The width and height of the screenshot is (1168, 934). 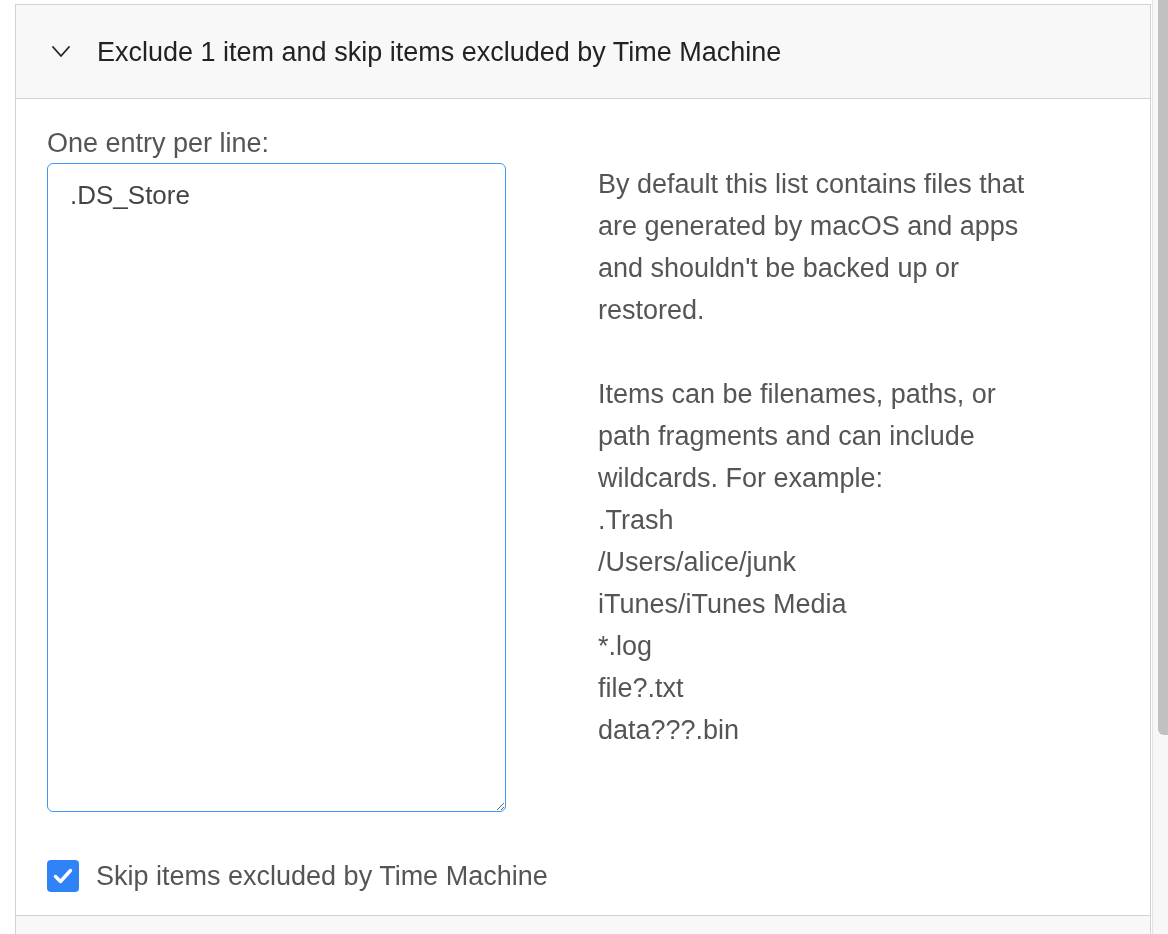 What do you see at coordinates (63, 876) in the screenshot?
I see `checkbox` at bounding box center [63, 876].